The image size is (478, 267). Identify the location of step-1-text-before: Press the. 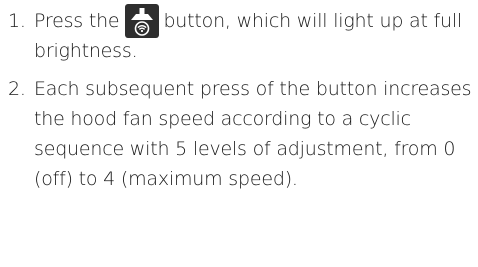
(77, 21).